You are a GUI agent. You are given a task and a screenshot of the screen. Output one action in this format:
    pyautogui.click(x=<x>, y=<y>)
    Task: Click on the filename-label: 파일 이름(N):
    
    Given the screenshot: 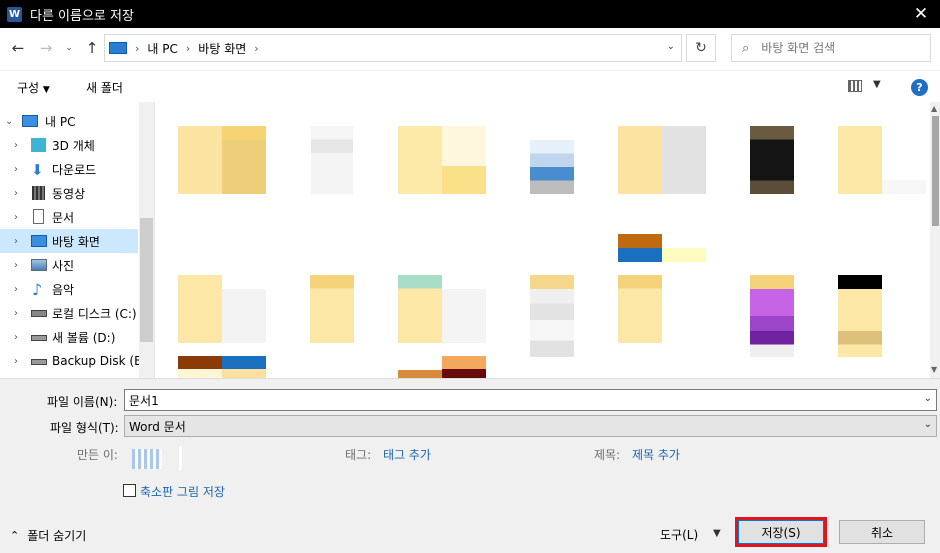 What is the action you would take?
    pyautogui.click(x=82, y=402)
    